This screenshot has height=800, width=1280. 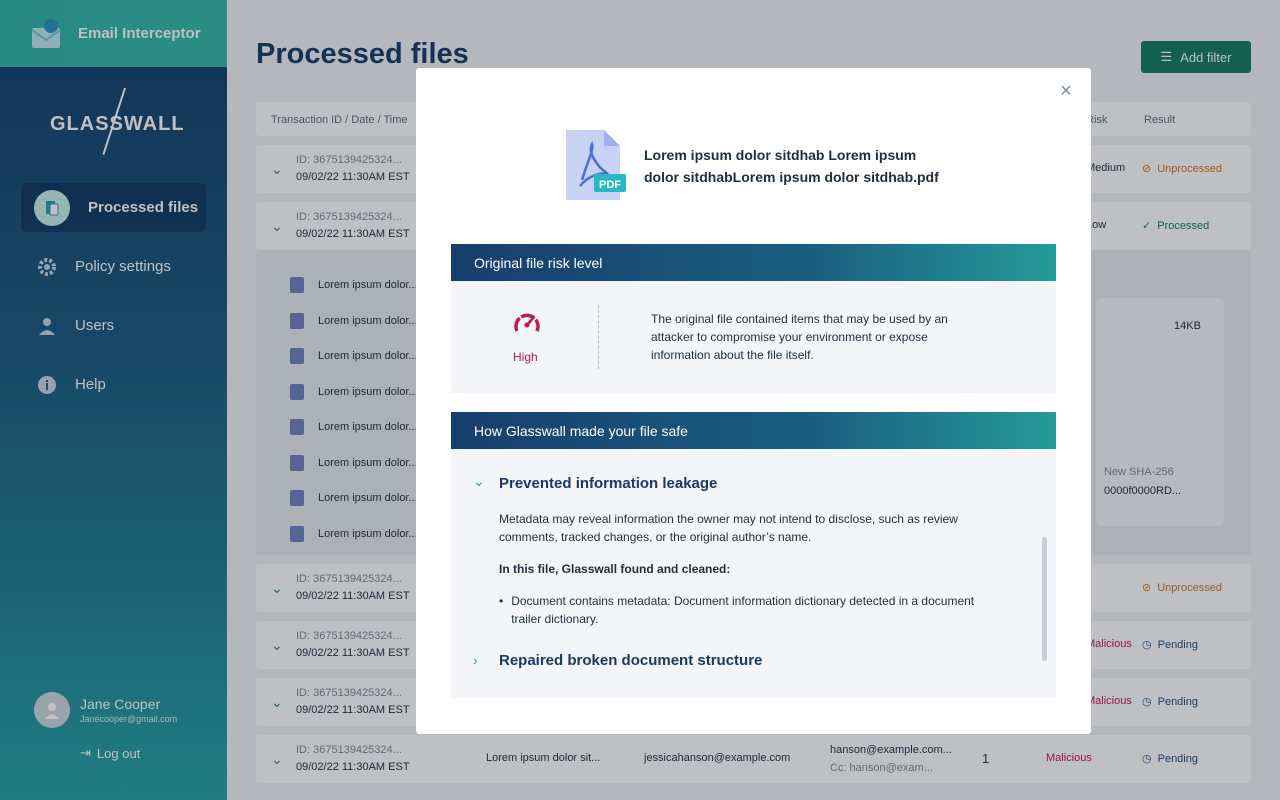 What do you see at coordinates (608, 483) in the screenshot?
I see `accordion-title-information-leakage: Prevented information leakage` at bounding box center [608, 483].